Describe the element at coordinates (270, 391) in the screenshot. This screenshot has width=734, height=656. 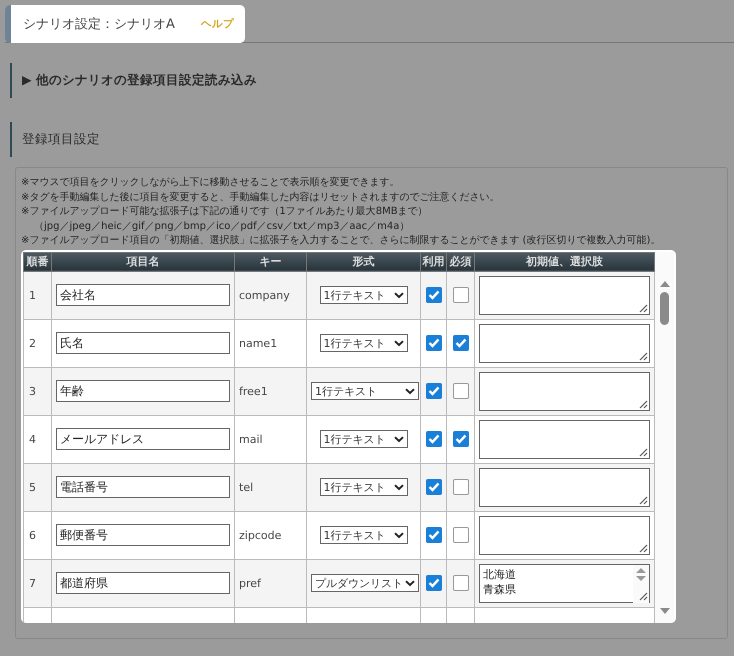
I see `key-cell: free1` at that location.